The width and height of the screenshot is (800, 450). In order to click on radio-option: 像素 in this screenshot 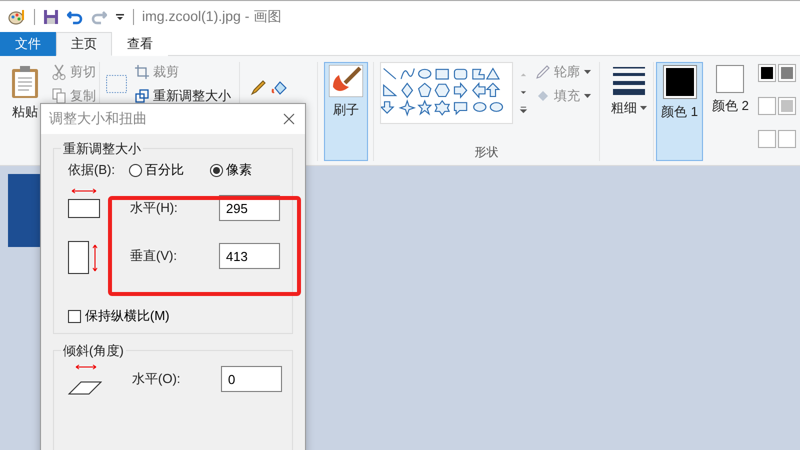, I will do `click(231, 170)`.